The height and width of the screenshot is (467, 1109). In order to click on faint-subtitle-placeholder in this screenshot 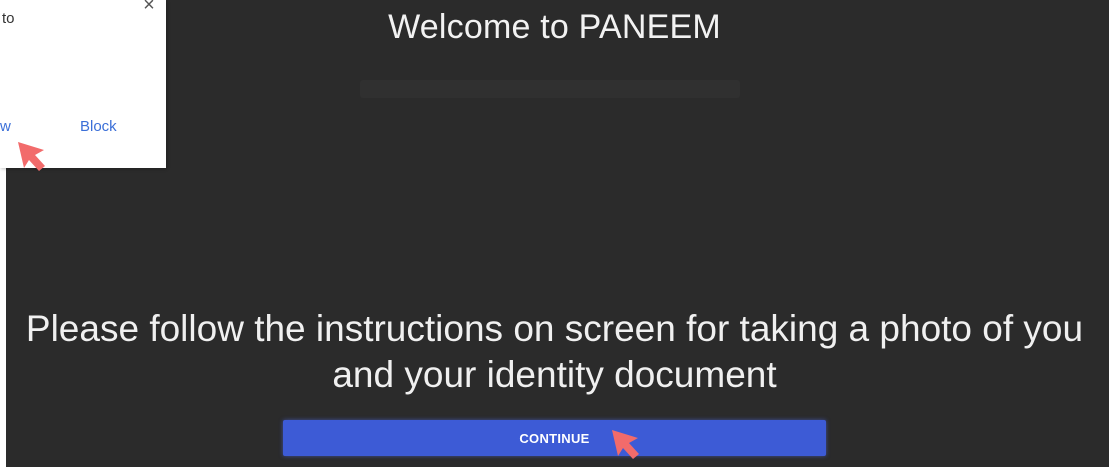, I will do `click(550, 89)`.